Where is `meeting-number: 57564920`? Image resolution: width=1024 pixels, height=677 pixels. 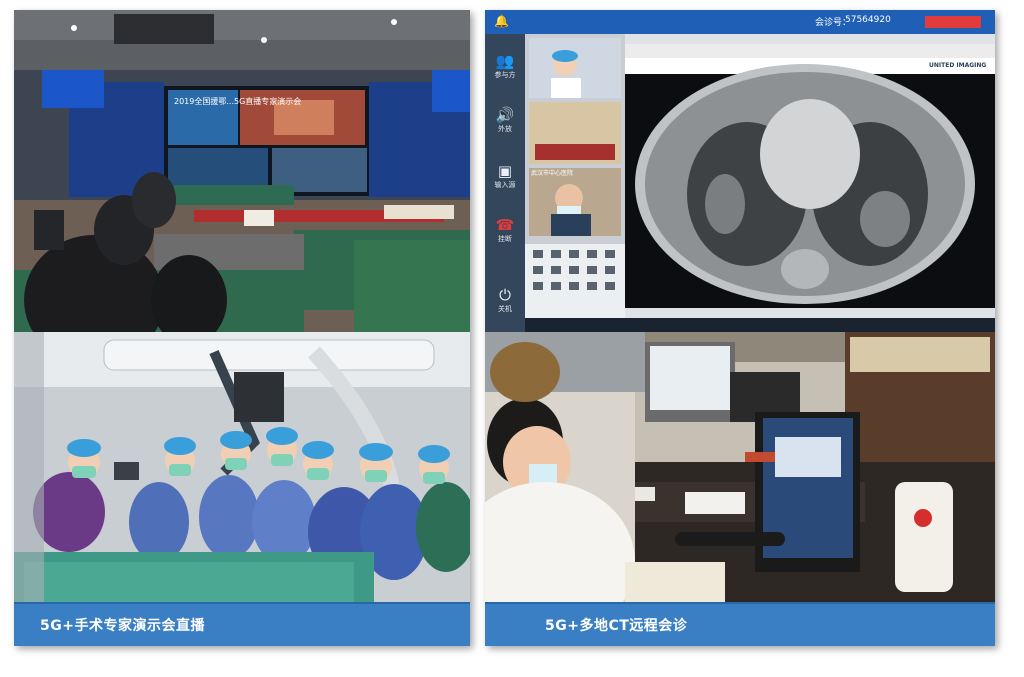 meeting-number: 57564920 is located at coordinates (868, 20).